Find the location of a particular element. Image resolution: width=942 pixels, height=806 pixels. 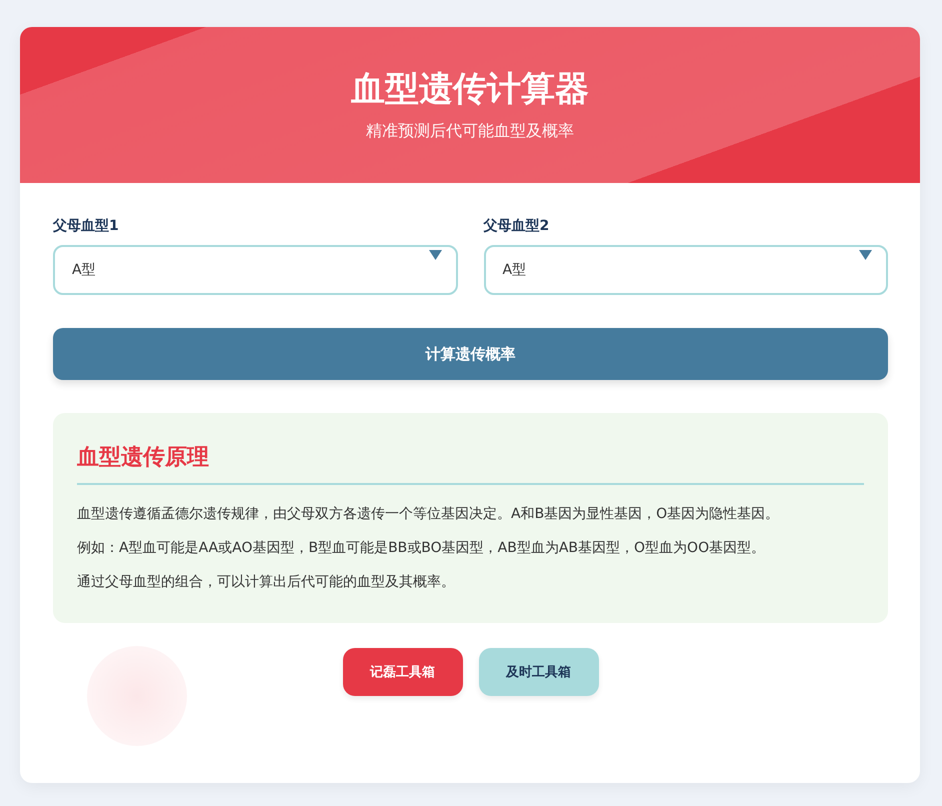

field-label: 父母血型2 is located at coordinates (517, 226).